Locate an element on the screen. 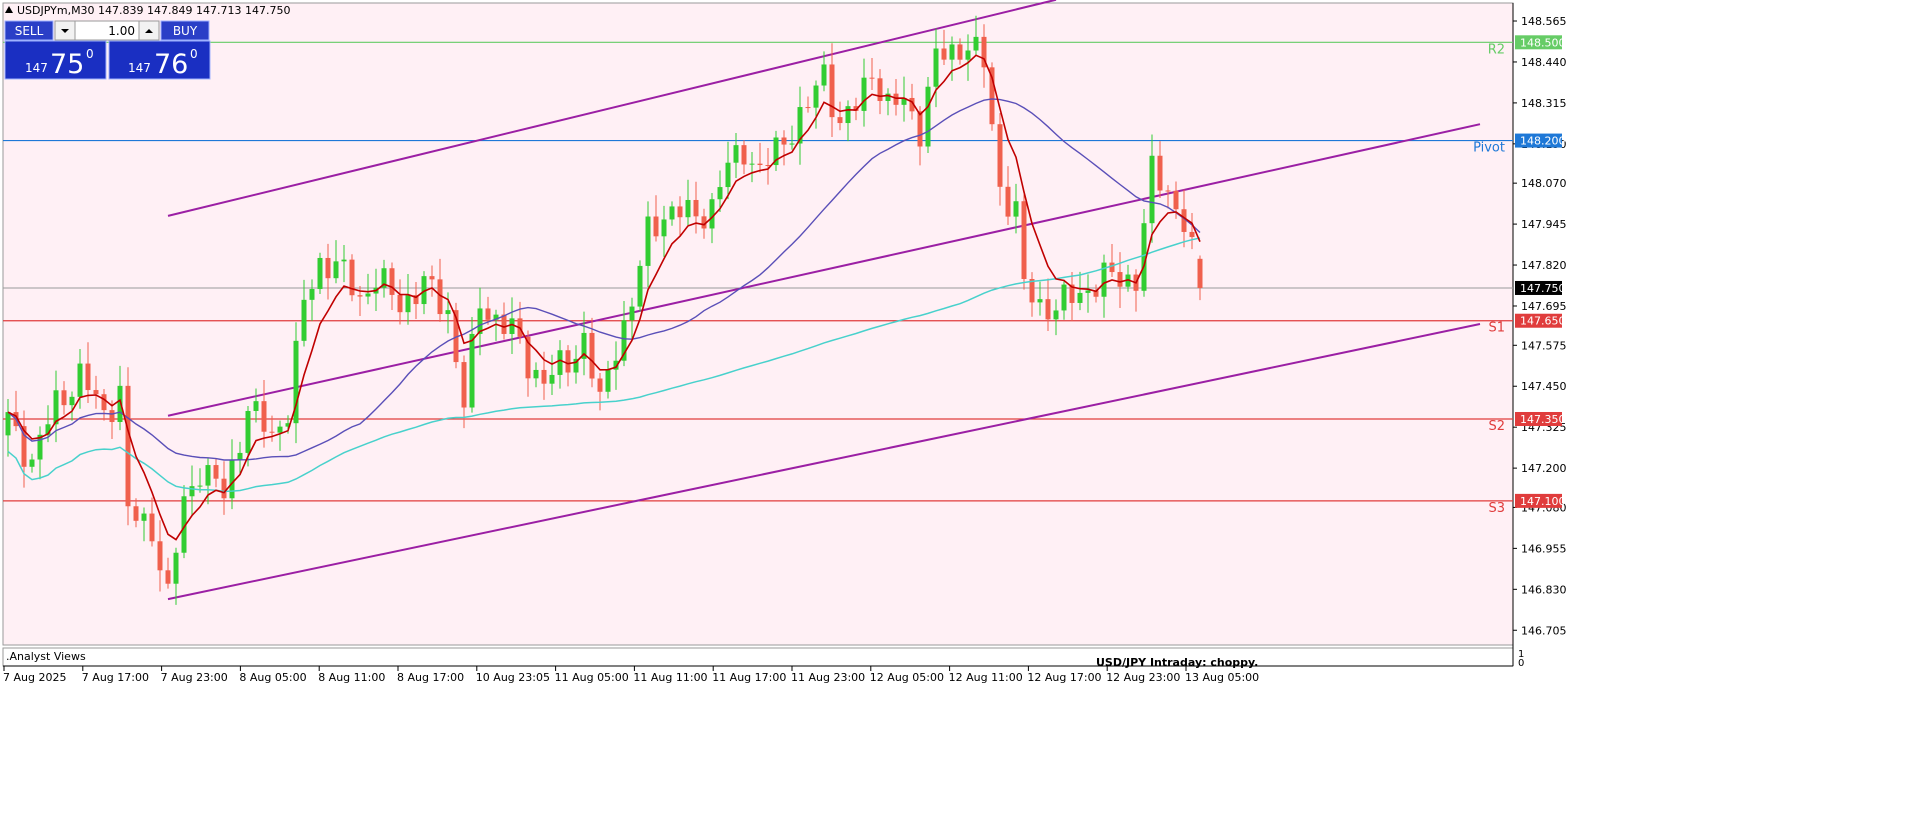  y-tick-label: 147.200 is located at coordinates (1544, 468).